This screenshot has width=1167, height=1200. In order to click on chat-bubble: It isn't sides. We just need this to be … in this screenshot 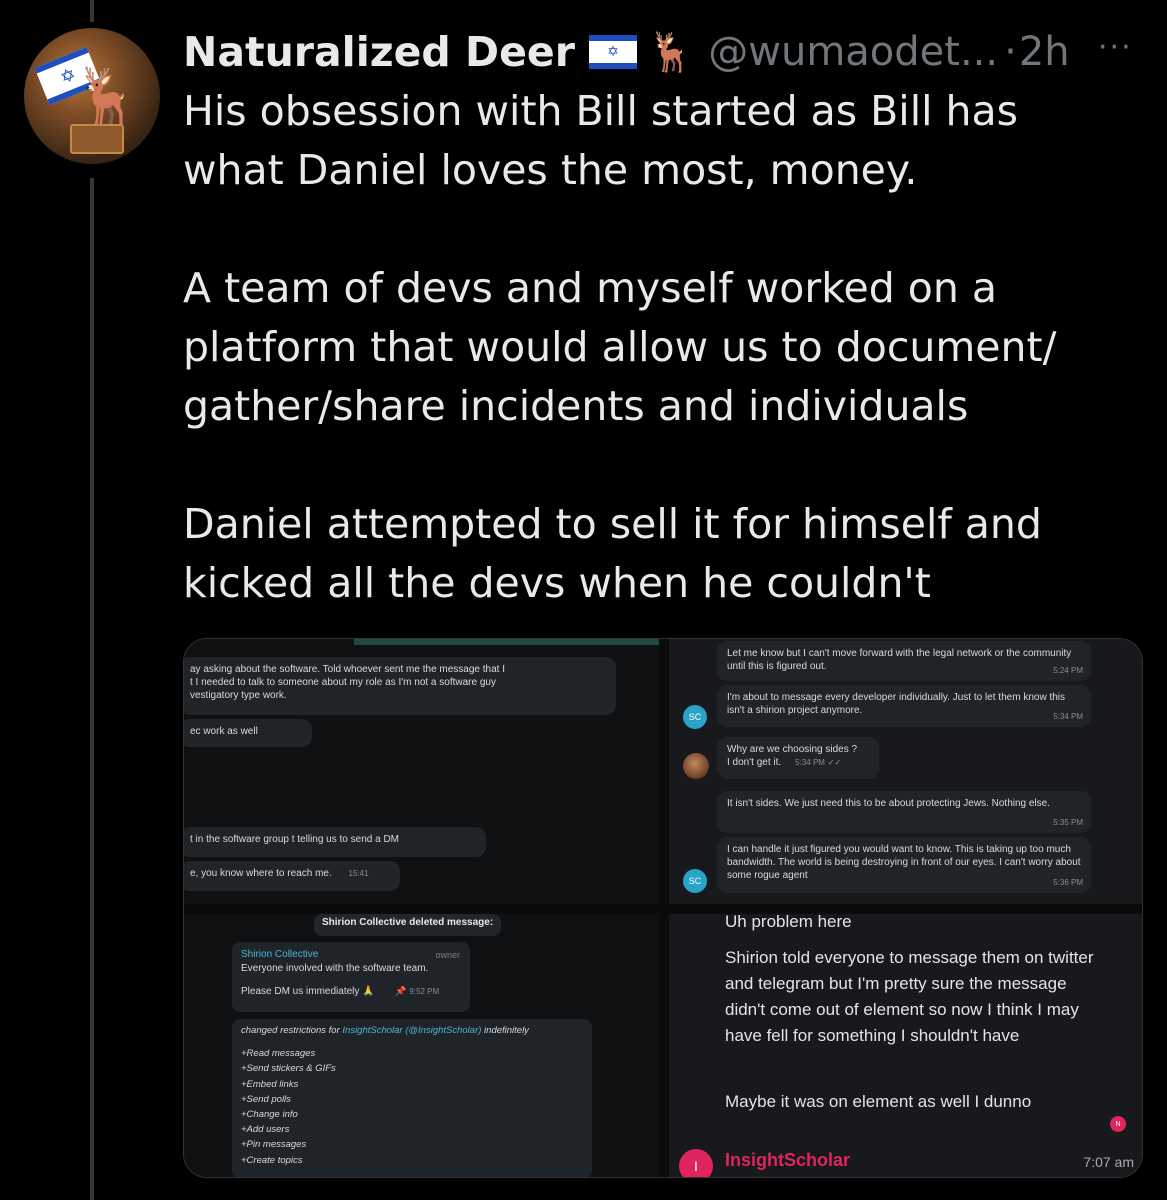, I will do `click(904, 812)`.